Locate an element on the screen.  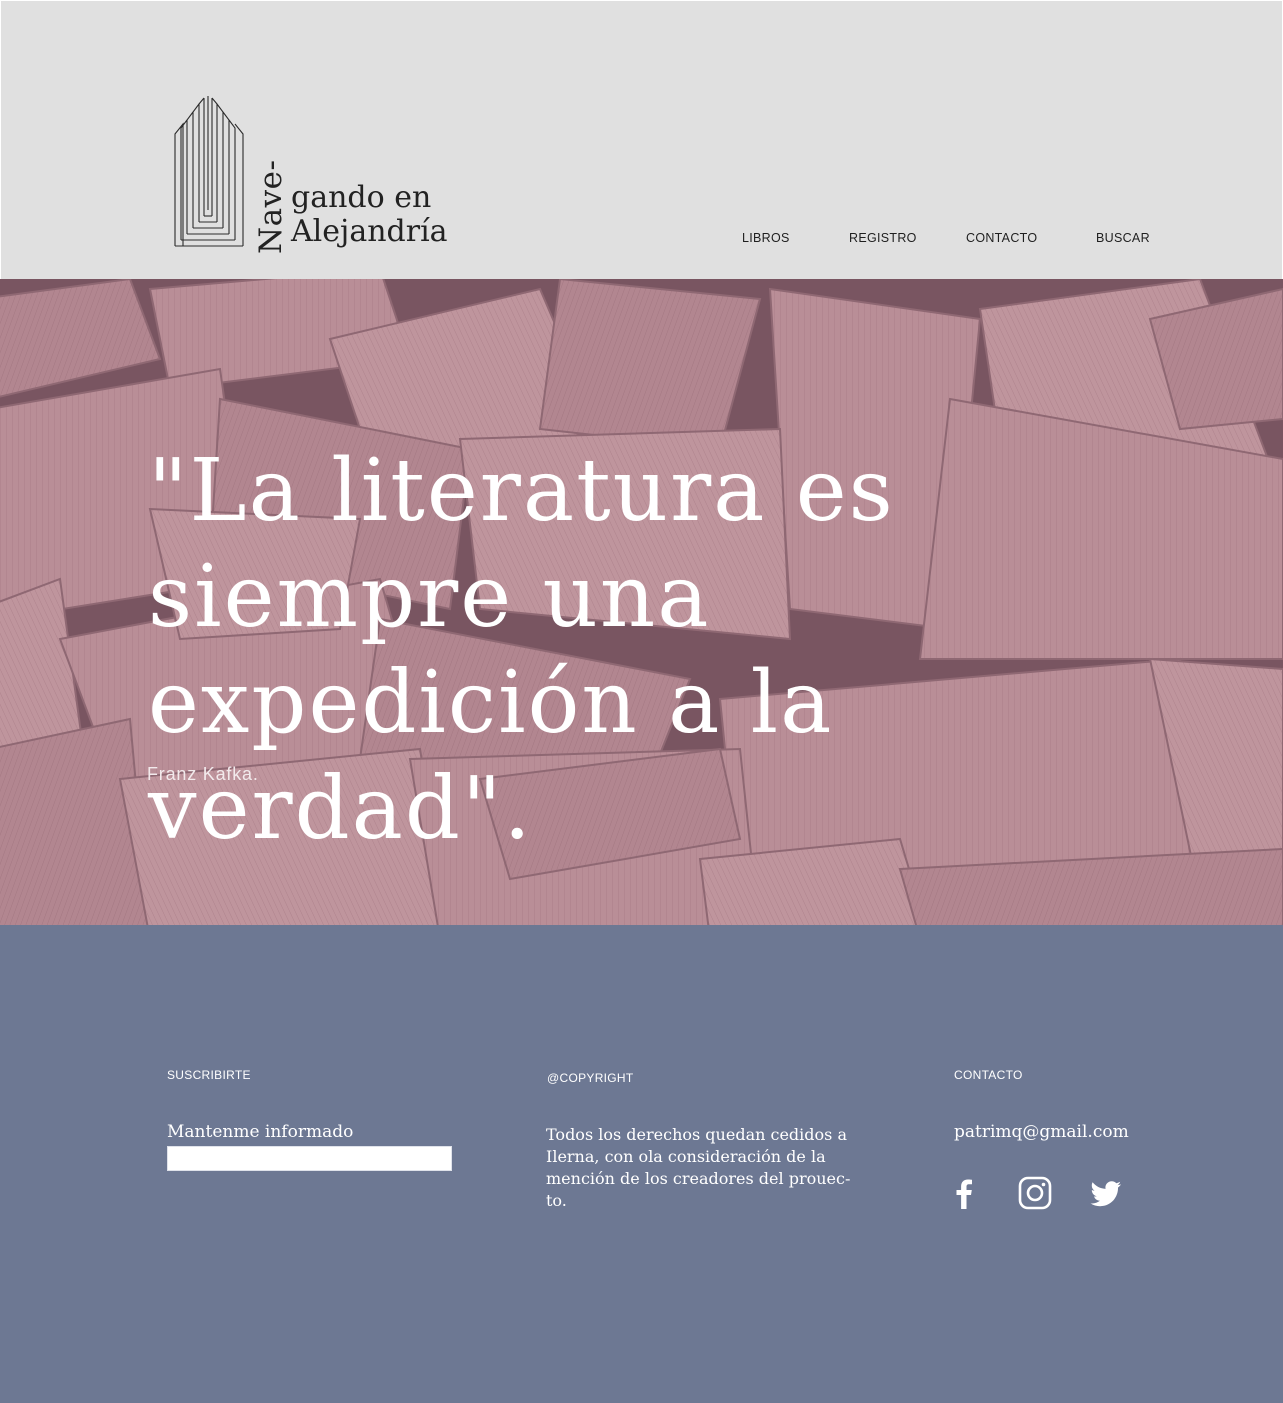
footer-subscribe-label: Mantenme informado is located at coordinates (260, 1132).